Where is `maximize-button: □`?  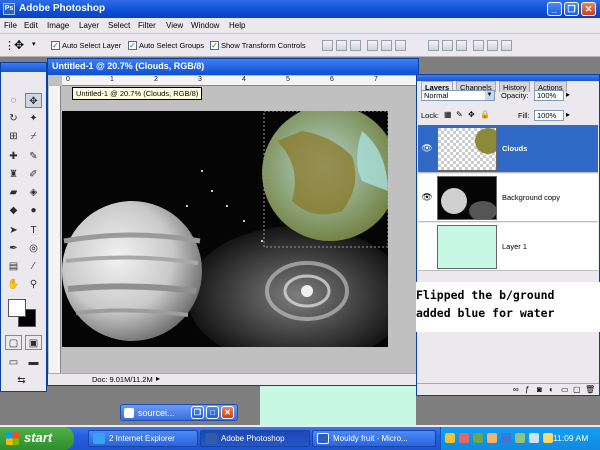 maximize-button: □ is located at coordinates (212, 412).